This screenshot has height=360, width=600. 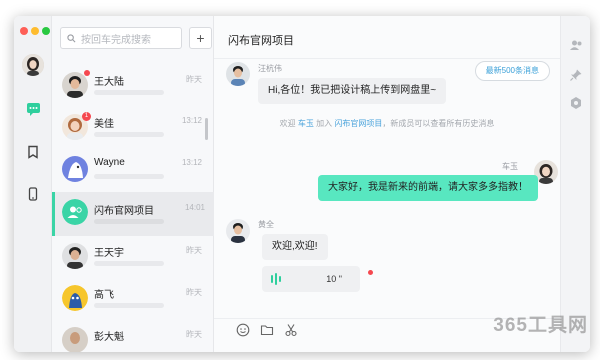 What do you see at coordinates (133, 86) in the screenshot?
I see `conversation-item: 王大陆 昨天` at bounding box center [133, 86].